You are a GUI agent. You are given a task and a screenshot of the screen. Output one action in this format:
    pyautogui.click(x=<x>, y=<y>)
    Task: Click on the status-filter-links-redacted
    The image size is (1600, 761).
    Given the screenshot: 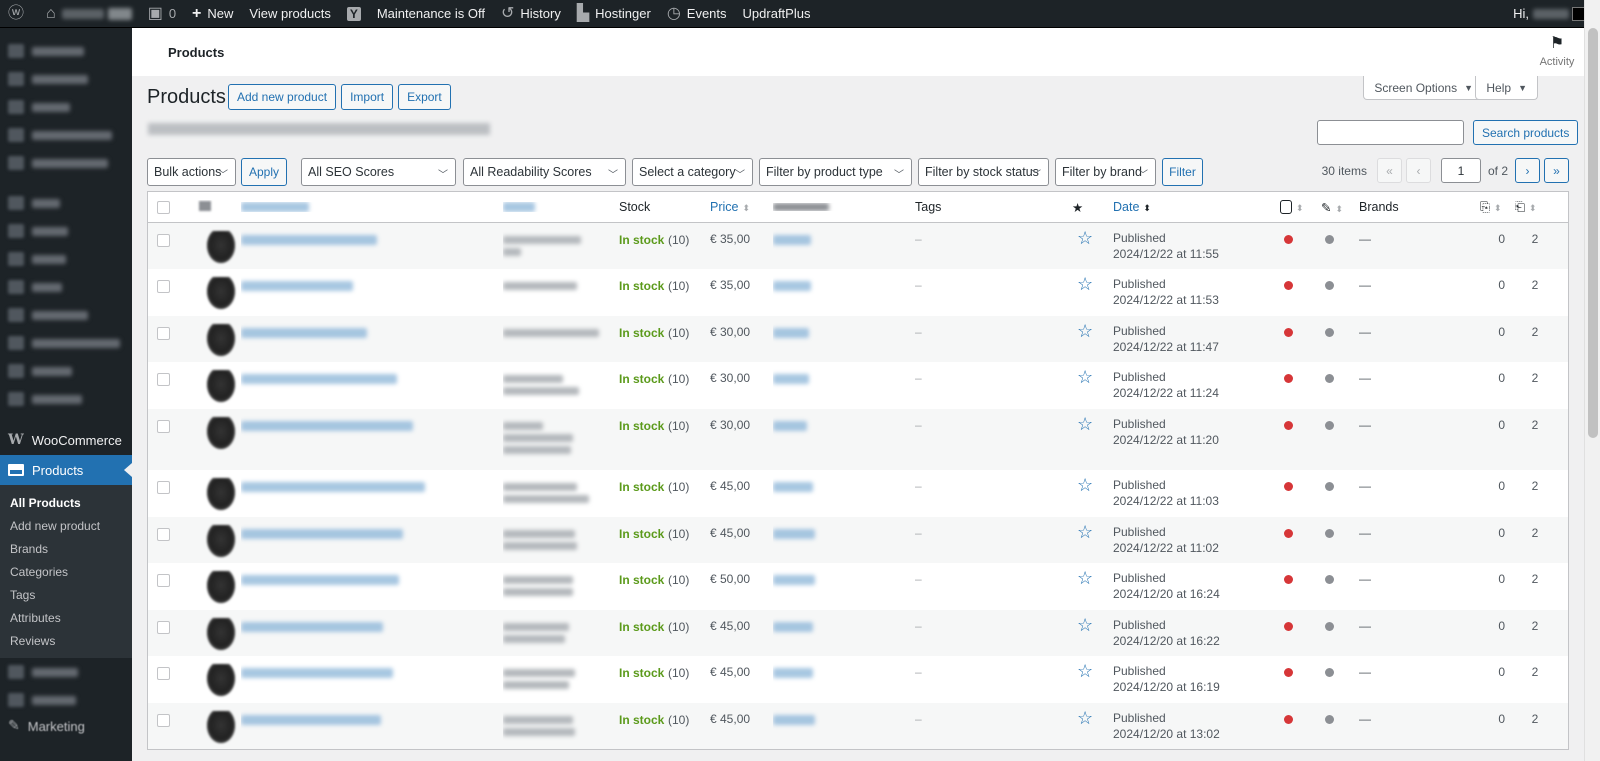 What is the action you would take?
    pyautogui.click(x=319, y=129)
    